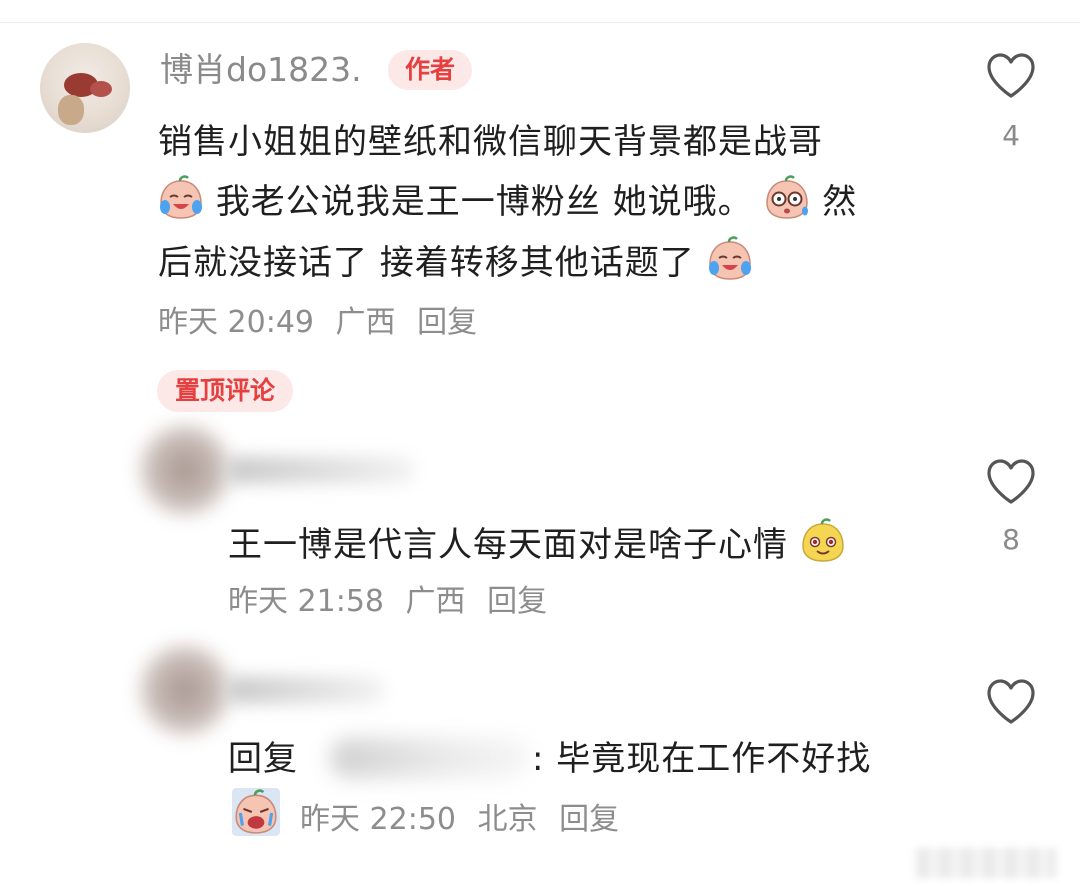 The image size is (1080, 886). I want to click on reply-text: : 毕竟现在工作不好找, so click(702, 759).